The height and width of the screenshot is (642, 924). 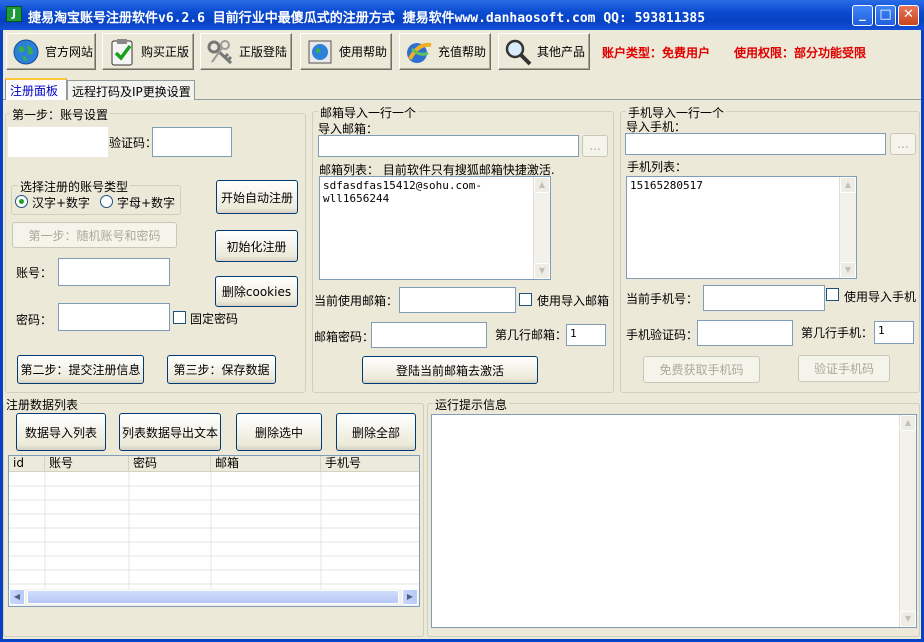 What do you see at coordinates (42, 404) in the screenshot?
I see `register-data-title: 注册数据列表` at bounding box center [42, 404].